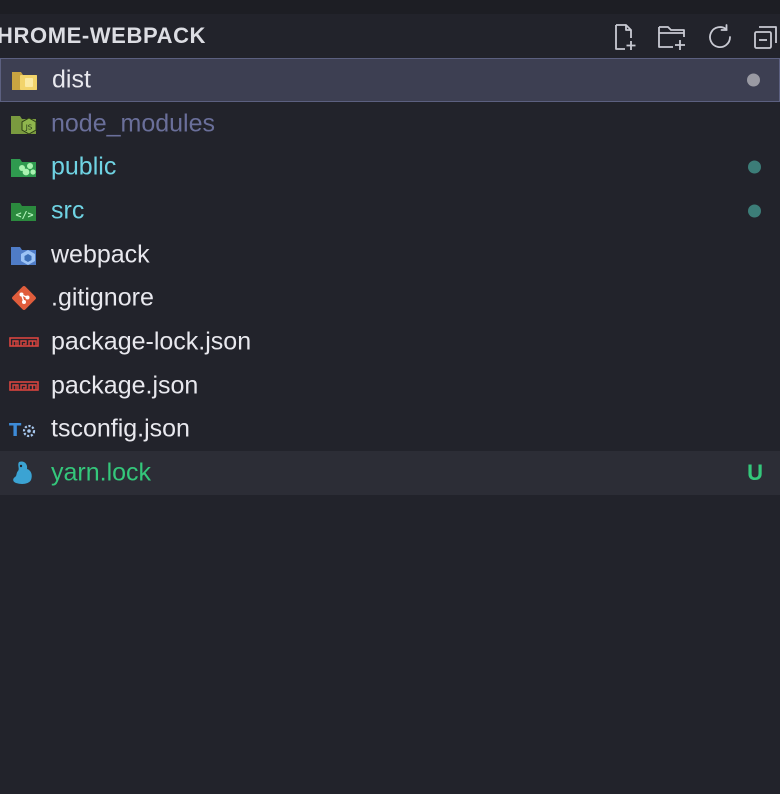 This screenshot has width=780, height=794. I want to click on explorer-title: HROME-WEBPACK, so click(103, 36).